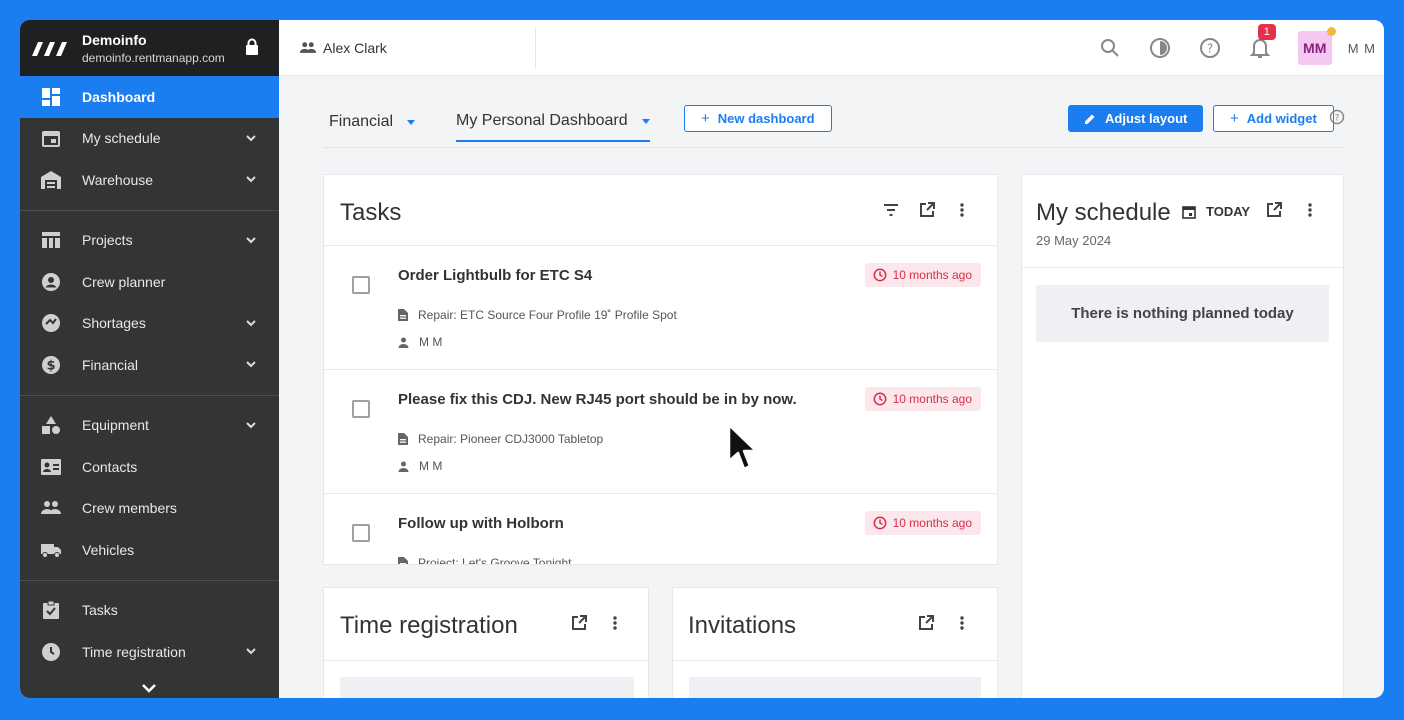 The height and width of the screenshot is (720, 1404). What do you see at coordinates (511, 439) in the screenshot?
I see `task-reference-text: Repair: Pioneer CDJ3000 Tabletop` at bounding box center [511, 439].